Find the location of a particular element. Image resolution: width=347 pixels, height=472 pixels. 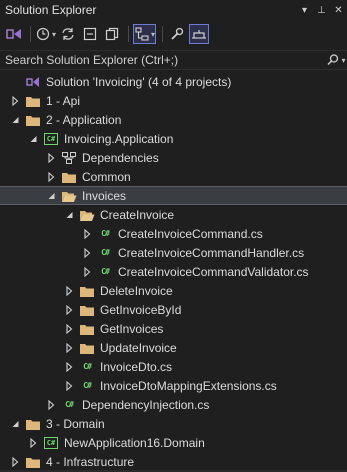

tree-item: C# DependencyInjection.cs is located at coordinates (173, 404).